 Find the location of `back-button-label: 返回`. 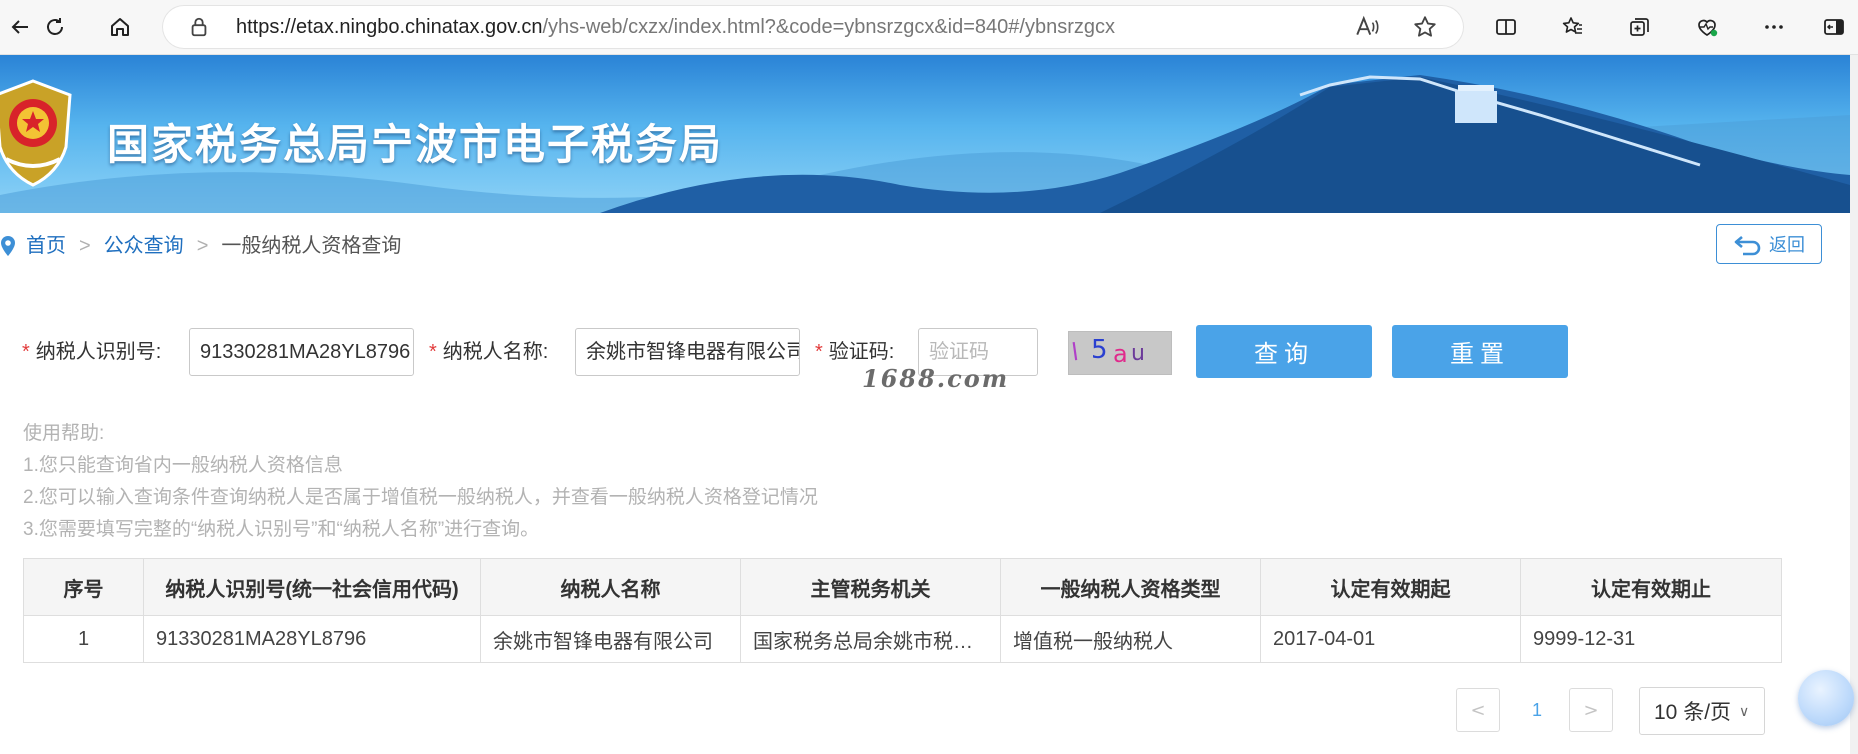

back-button-label: 返回 is located at coordinates (1787, 245).